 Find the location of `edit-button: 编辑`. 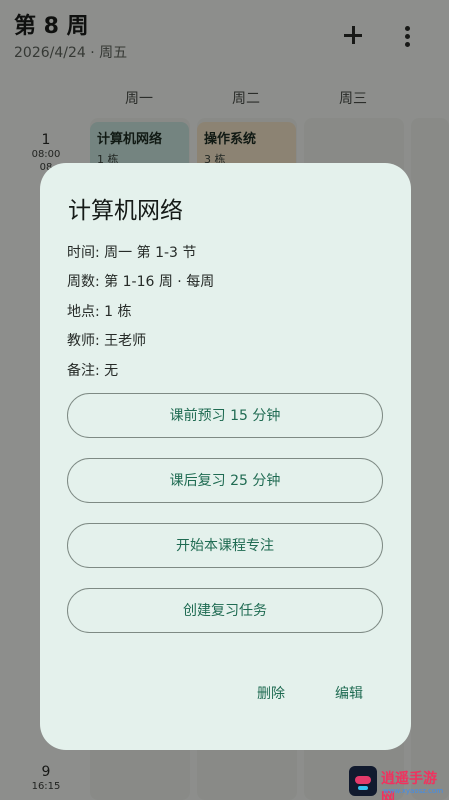

edit-button: 编辑 is located at coordinates (349, 693).